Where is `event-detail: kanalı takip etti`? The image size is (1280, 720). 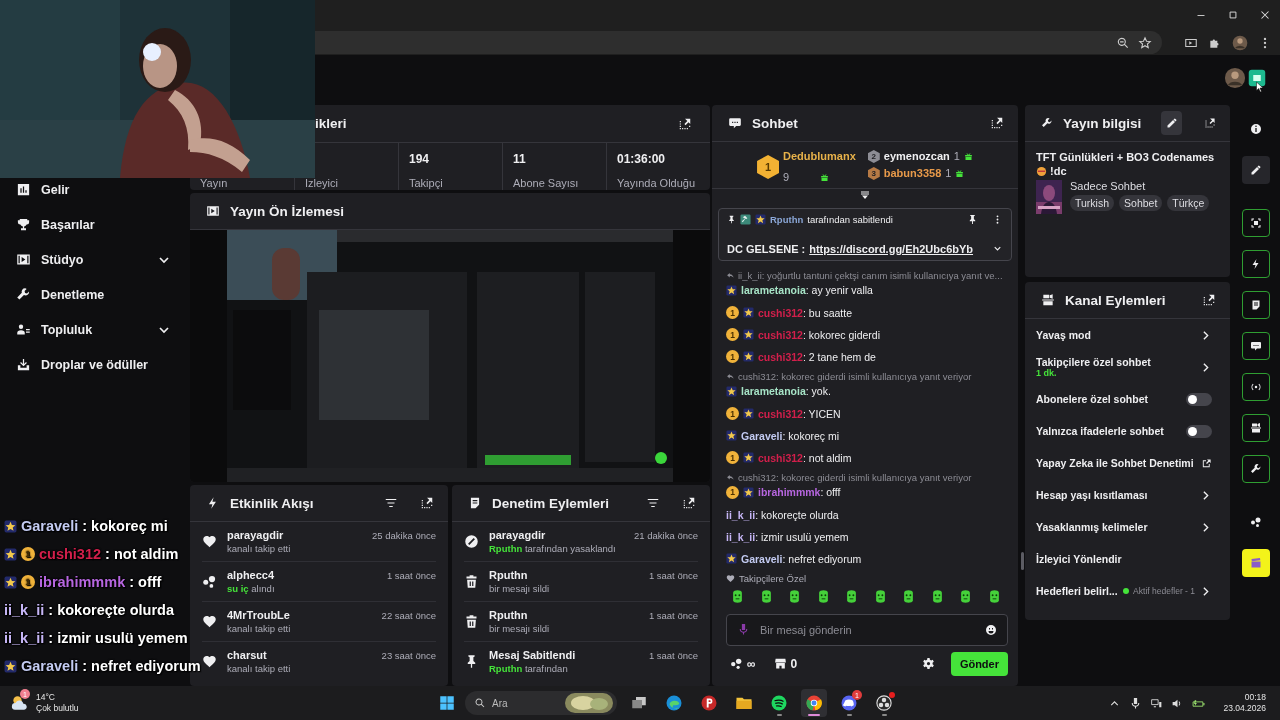
event-detail: kanalı takip etti is located at coordinates (259, 668).